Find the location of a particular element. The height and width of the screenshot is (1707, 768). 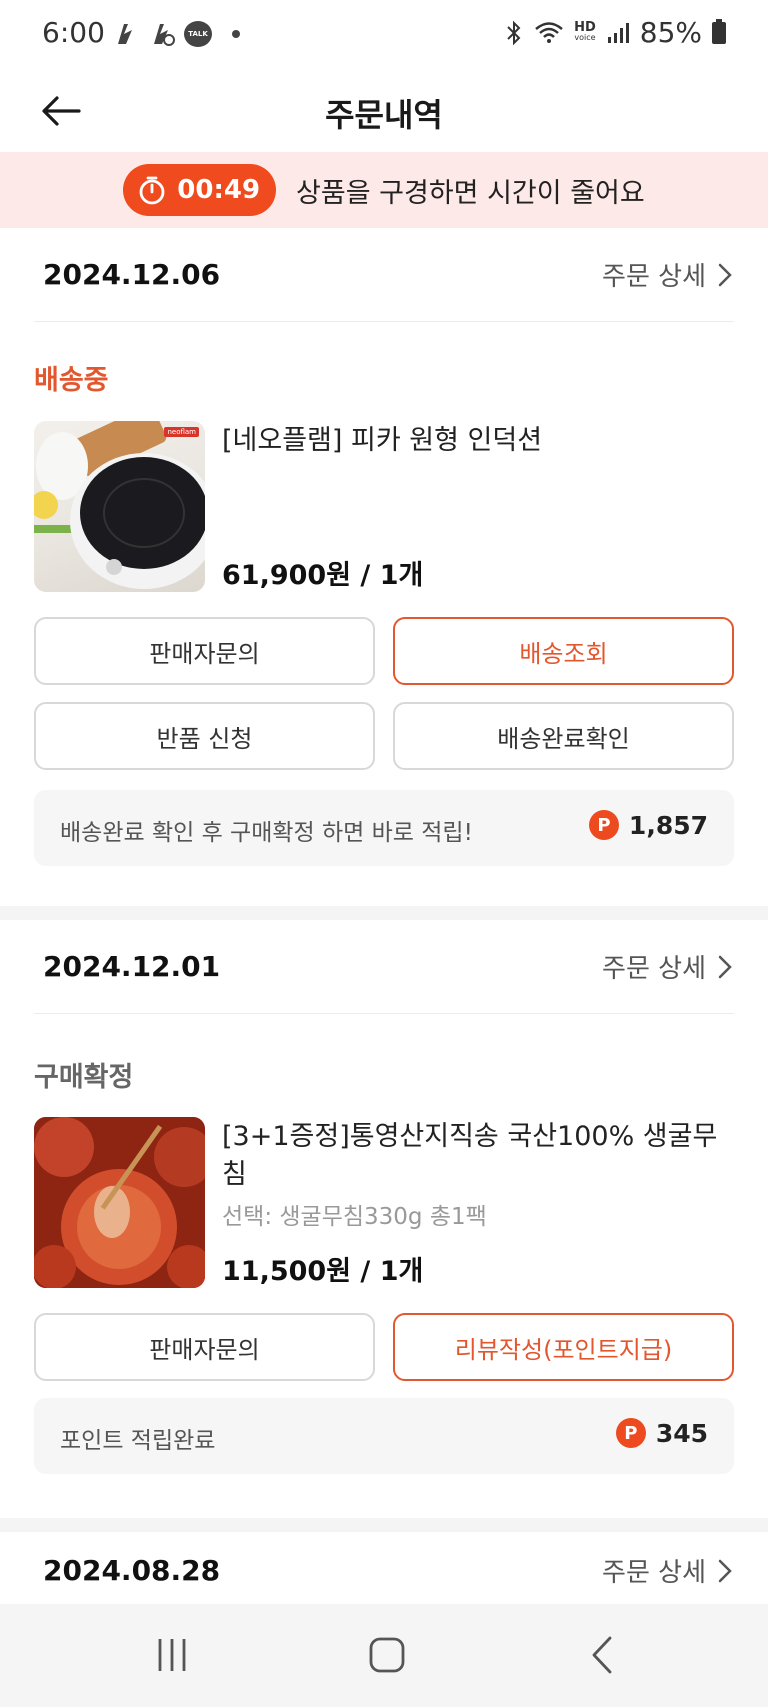

app-header: 주문내역 is located at coordinates (384, 111).